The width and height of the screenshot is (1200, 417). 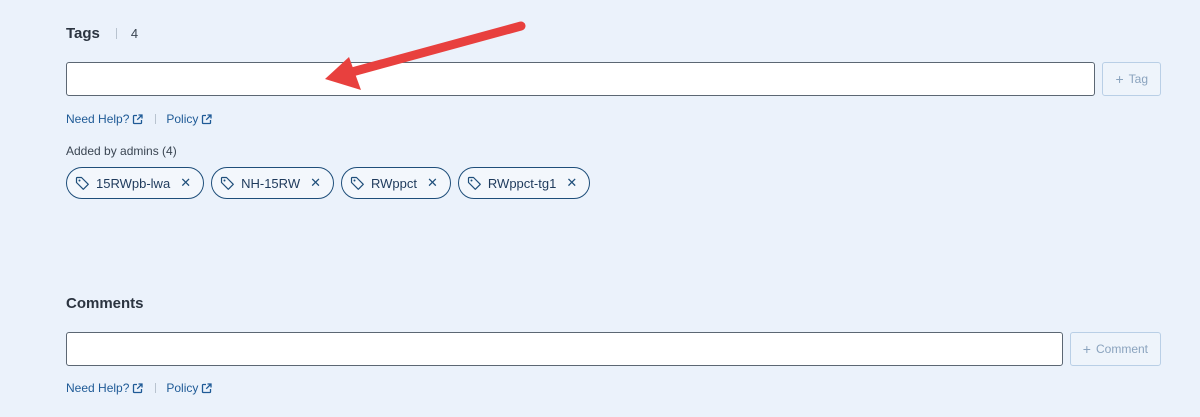 What do you see at coordinates (83, 33) in the screenshot?
I see `tags-title: Tags` at bounding box center [83, 33].